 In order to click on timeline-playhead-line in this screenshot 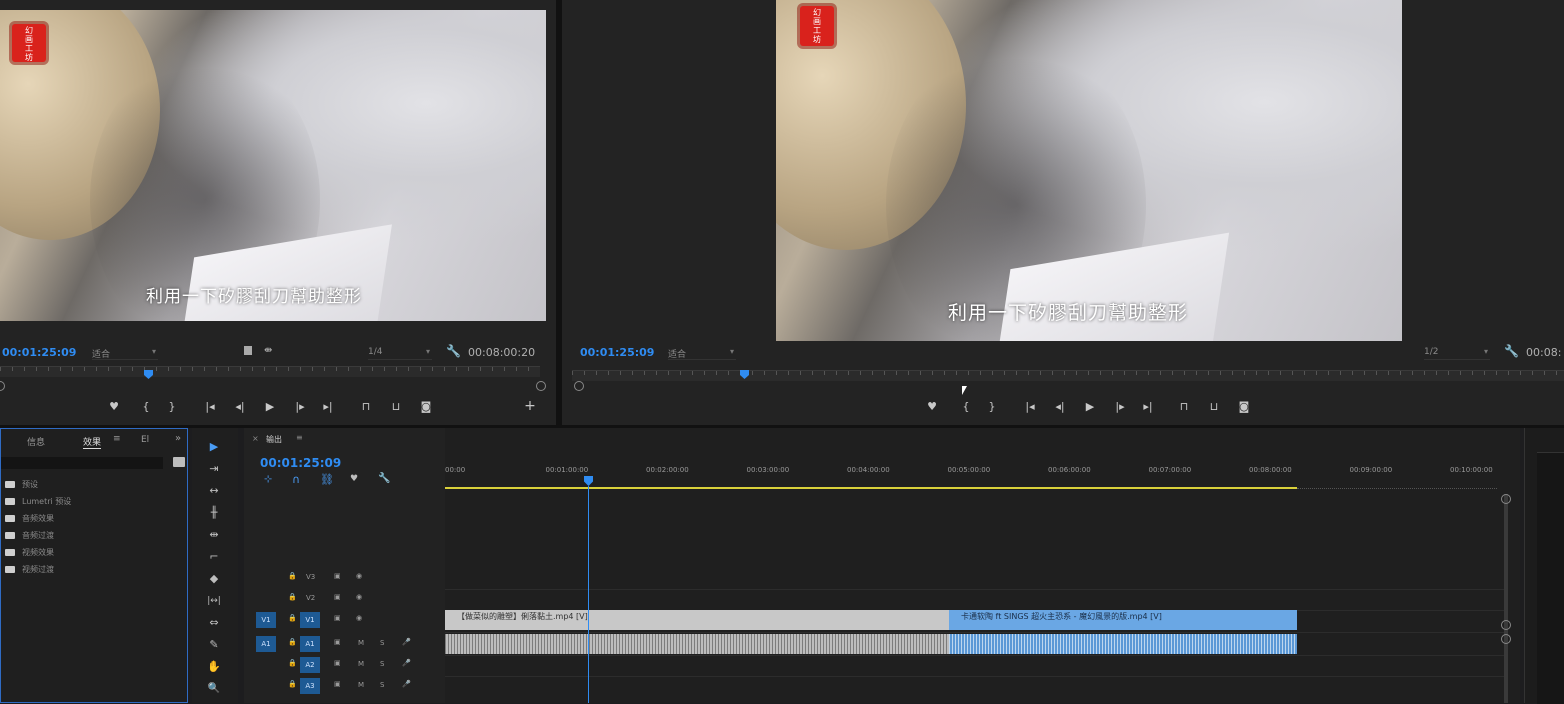, I will do `click(588, 594)`.